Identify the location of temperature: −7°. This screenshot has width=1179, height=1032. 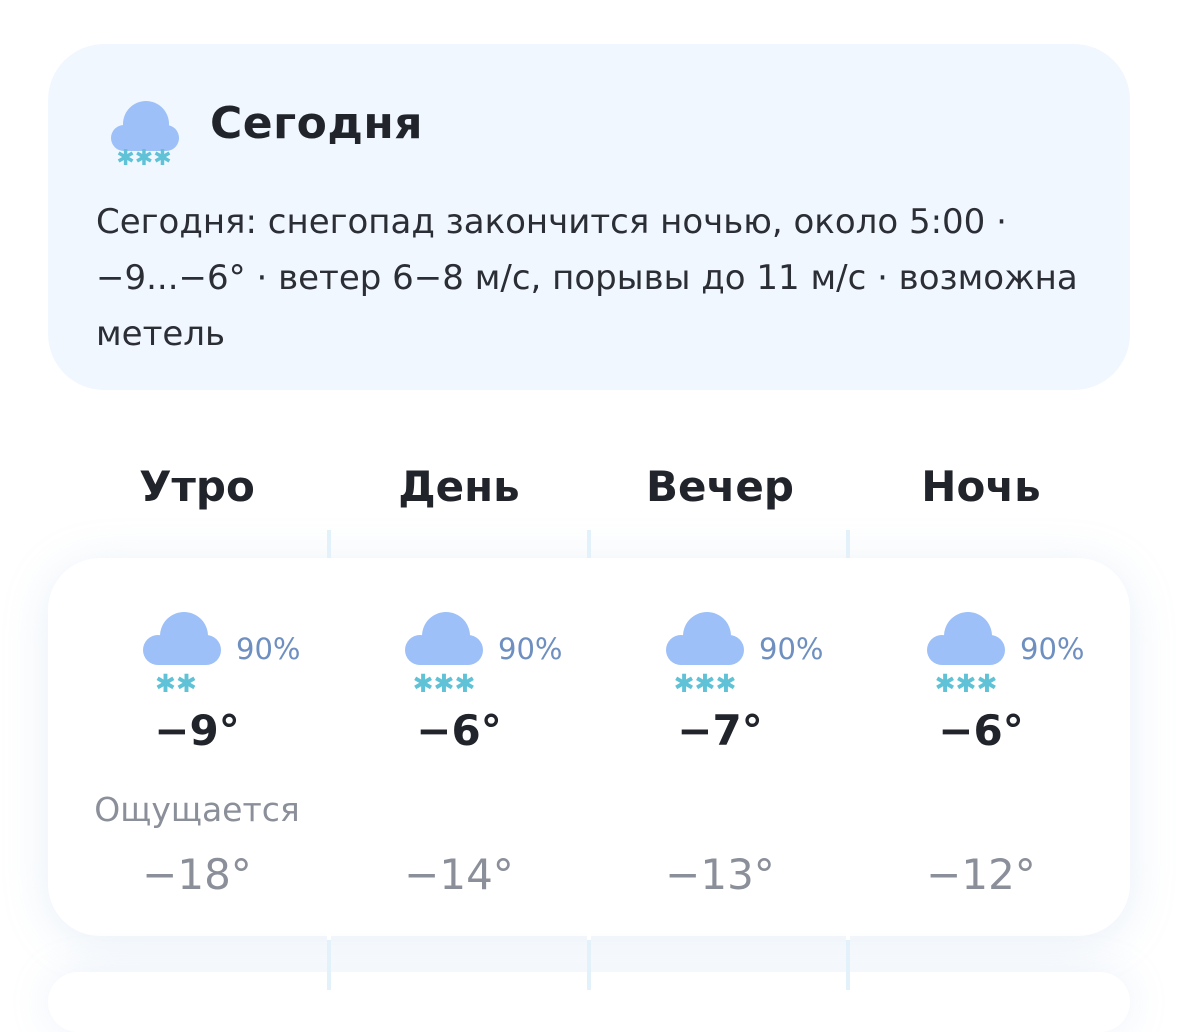
(720, 730).